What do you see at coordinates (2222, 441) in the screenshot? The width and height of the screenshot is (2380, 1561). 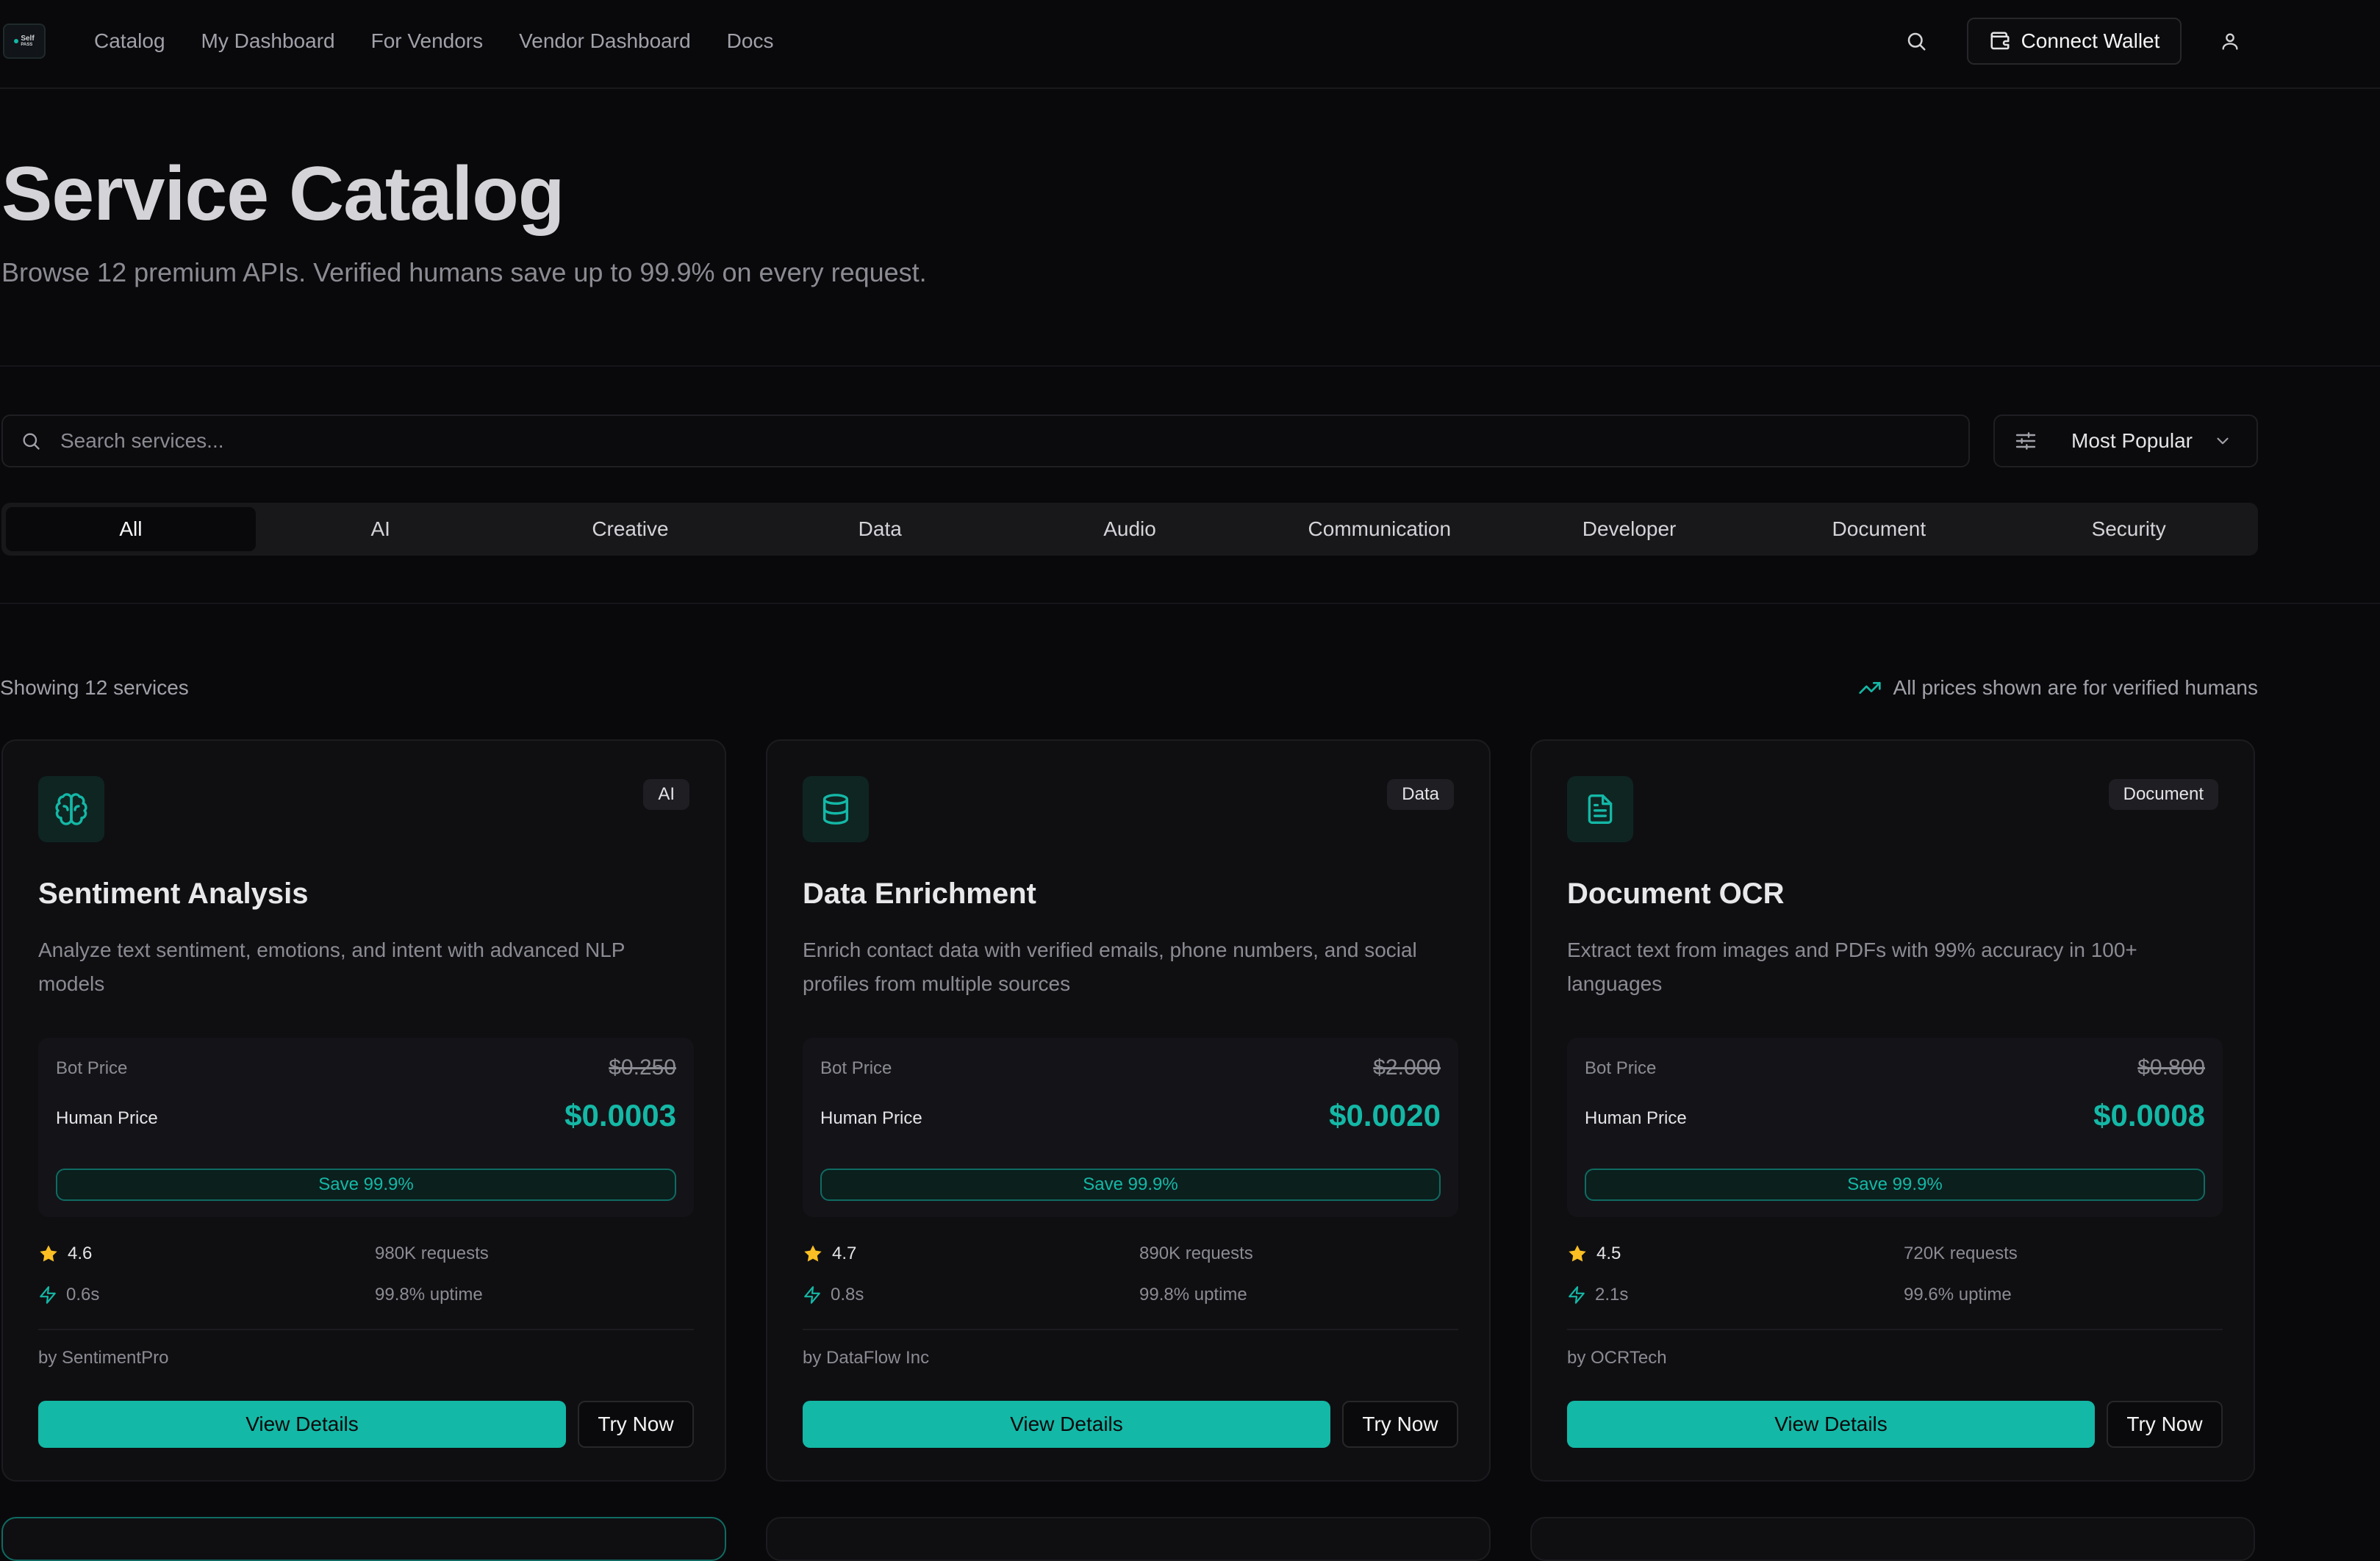 I see `chevron-down-icon` at bounding box center [2222, 441].